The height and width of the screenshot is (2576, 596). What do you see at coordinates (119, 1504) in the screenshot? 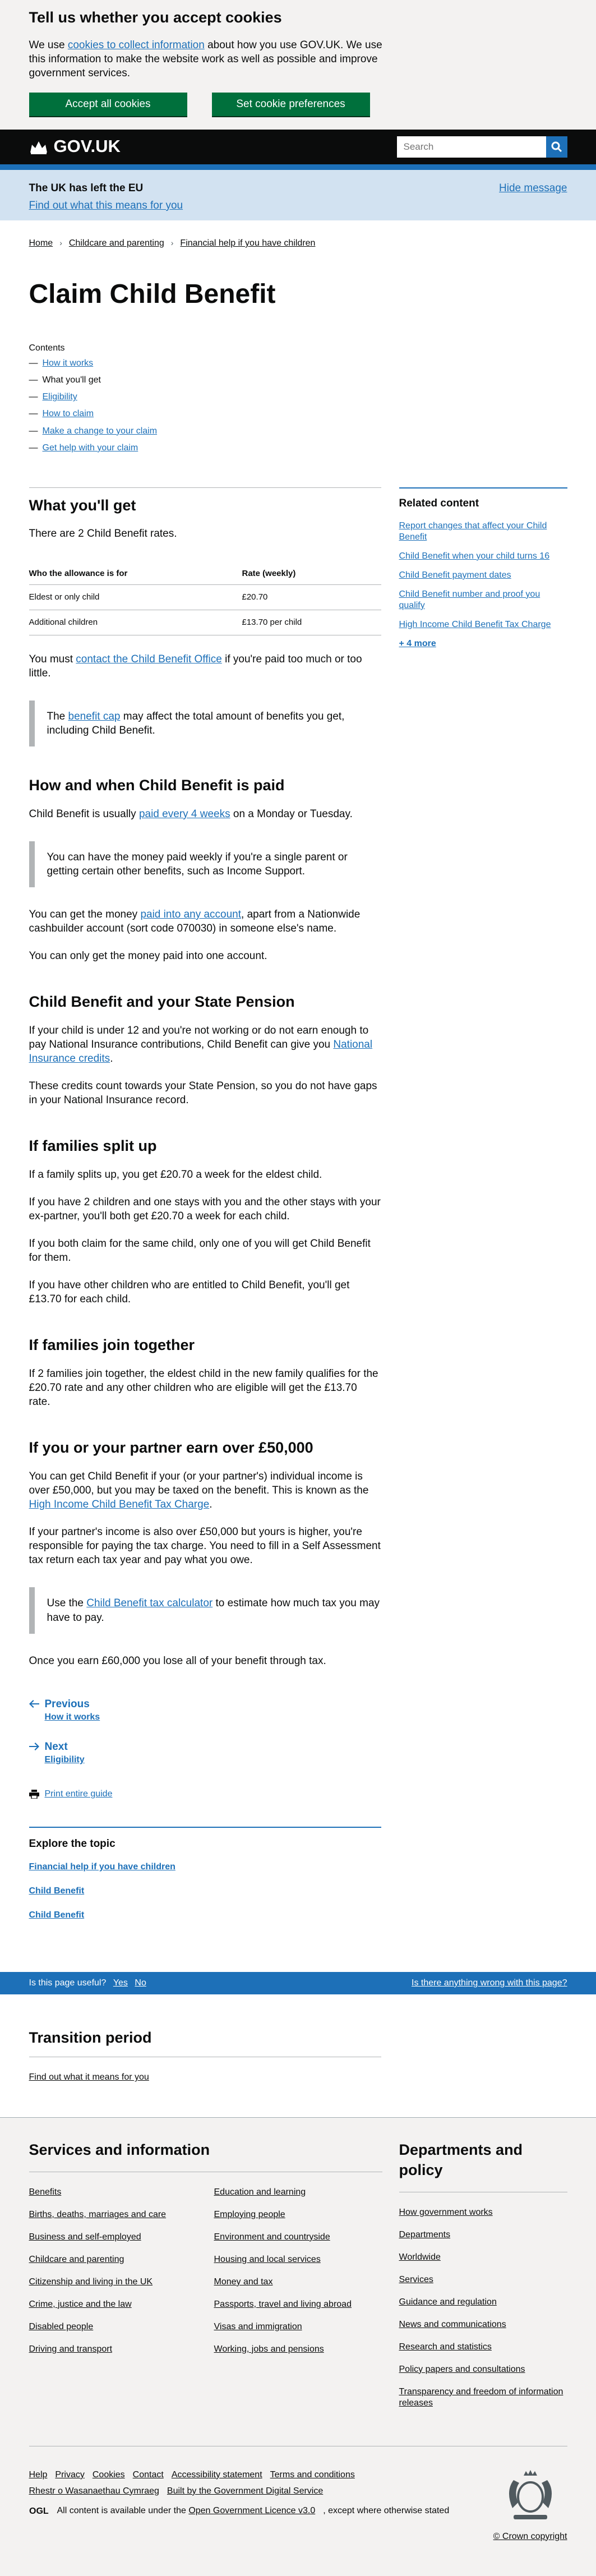
I see `tax-charge-link: High Income Child Benefit Tax Charge` at bounding box center [119, 1504].